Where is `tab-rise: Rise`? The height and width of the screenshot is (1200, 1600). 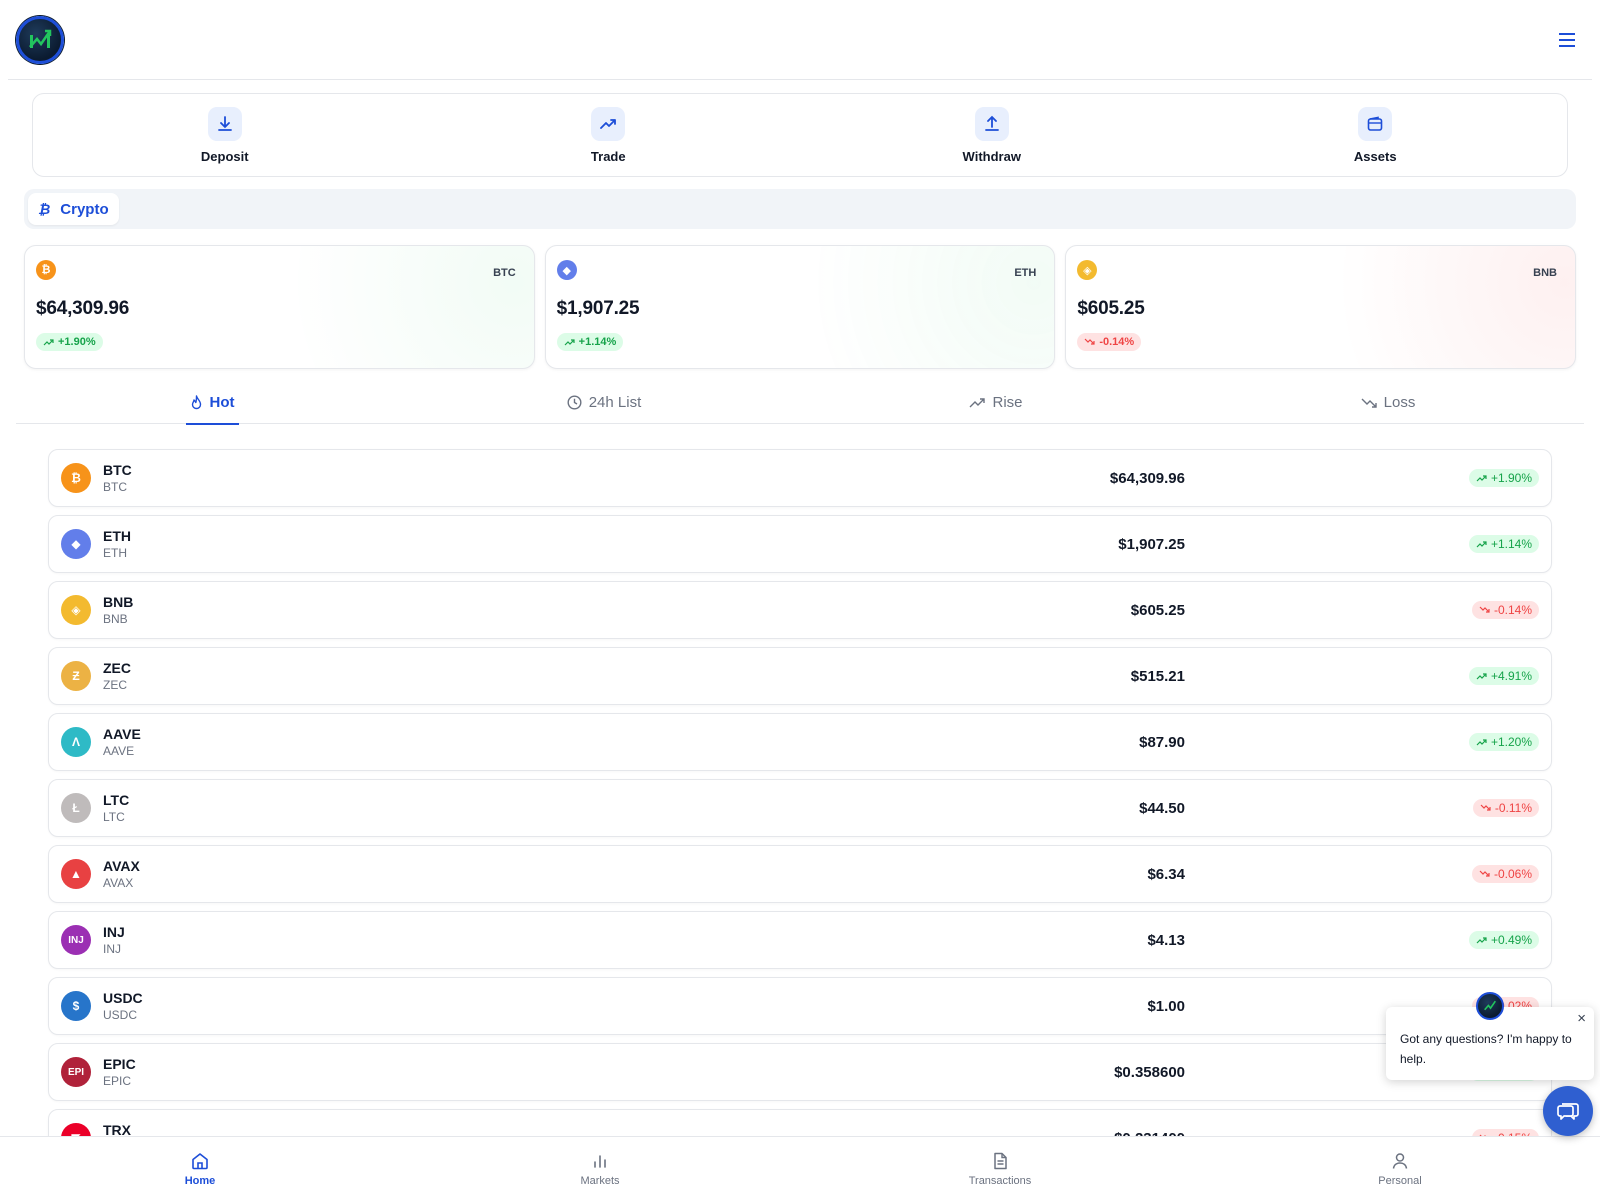 tab-rise: Rise is located at coordinates (995, 403).